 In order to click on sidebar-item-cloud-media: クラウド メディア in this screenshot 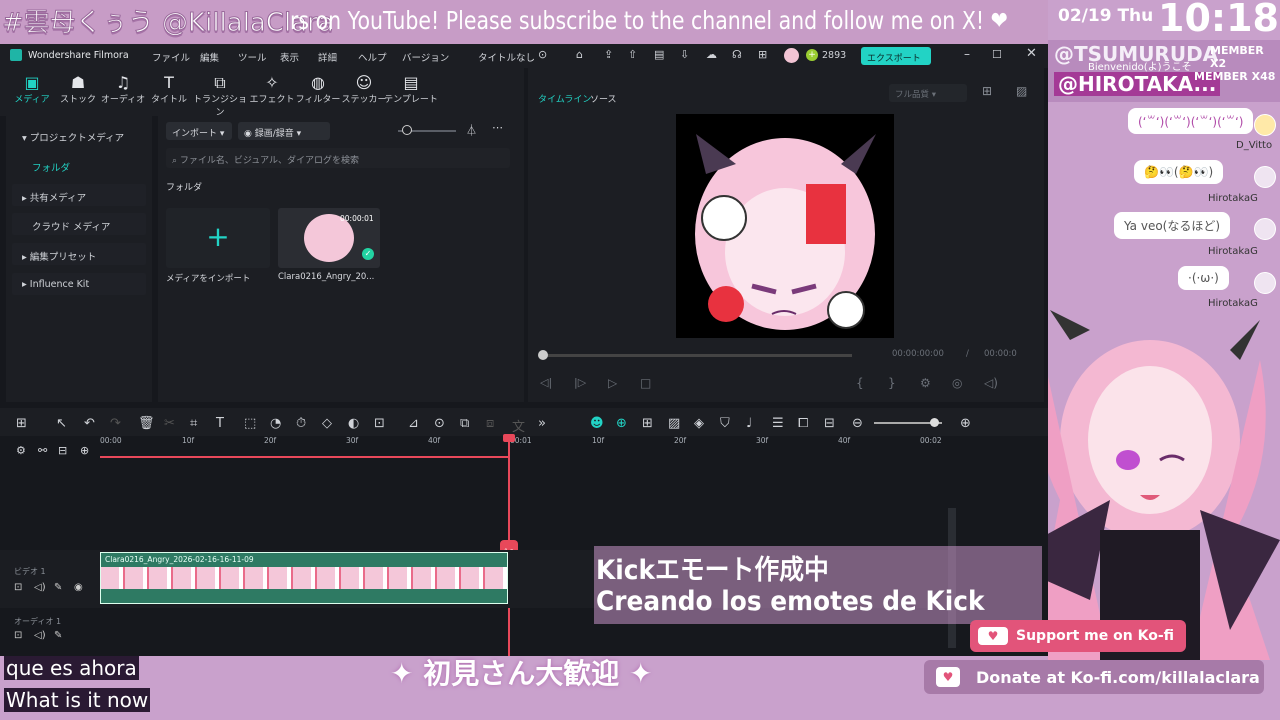, I will do `click(79, 224)`.